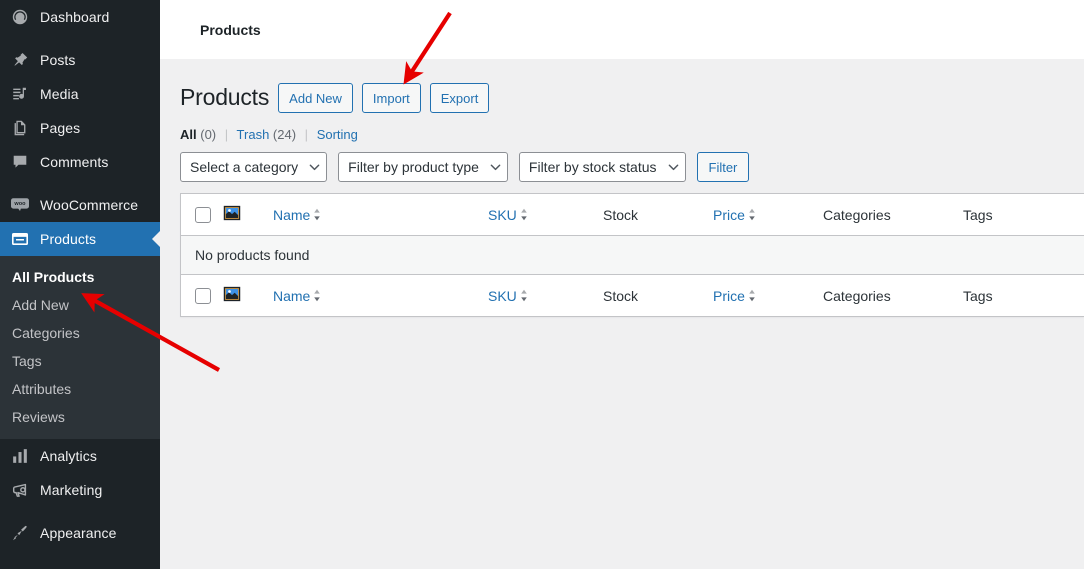 The width and height of the screenshot is (1084, 569). I want to click on table-footer-row: Name SKU Stock Price Categories Tags, so click(632, 295).